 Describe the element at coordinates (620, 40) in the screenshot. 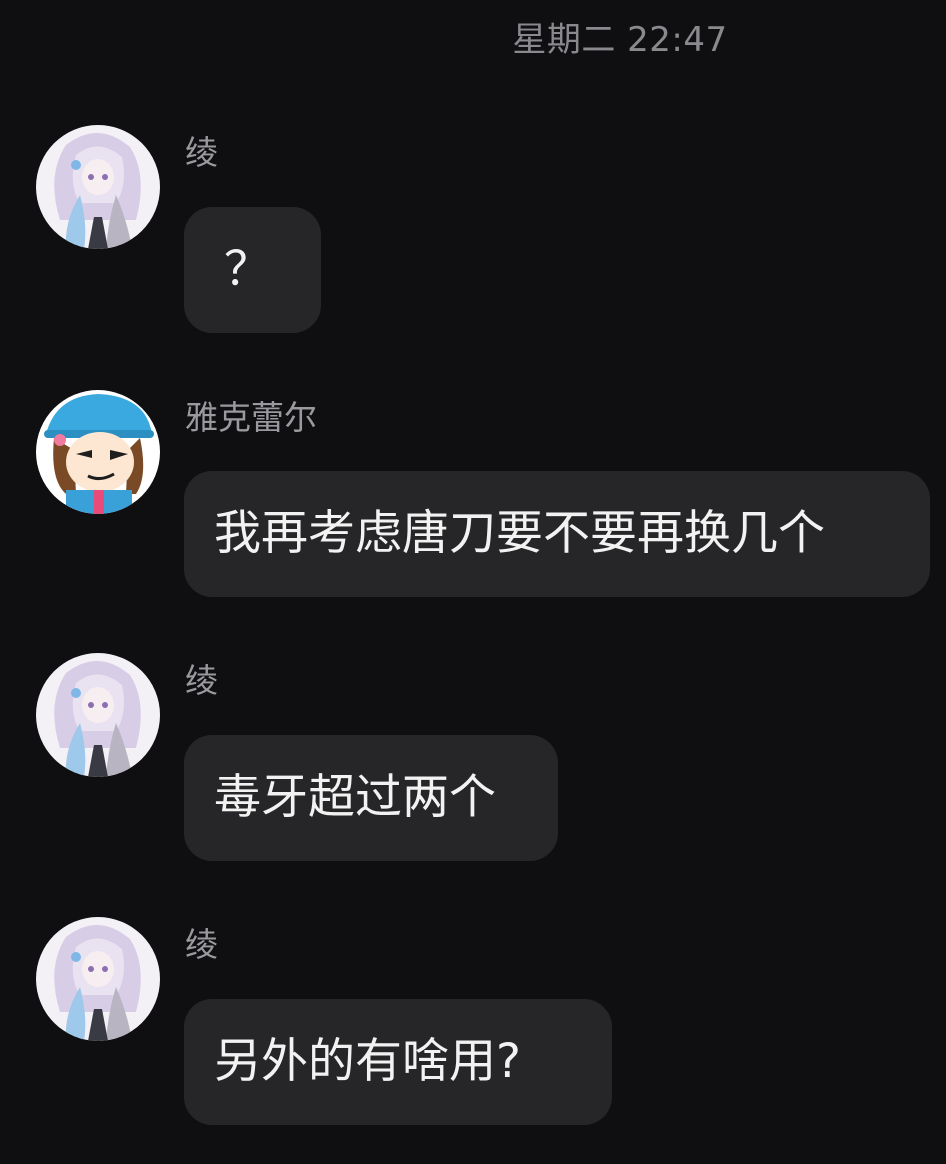

I see `chat-timestamp: 星期二 22:47` at that location.